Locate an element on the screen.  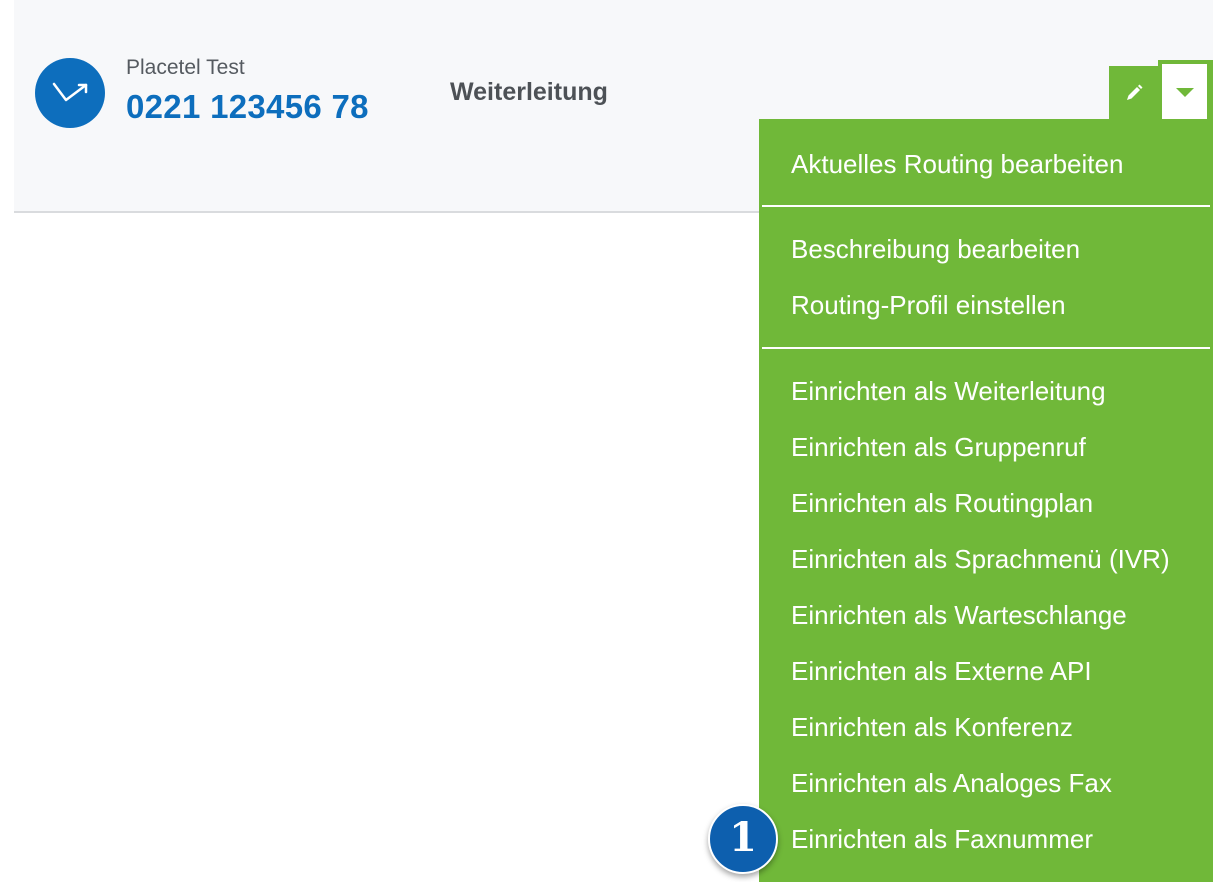
menu-item-setup-group-call: Einrichten als Gruppenruf is located at coordinates (938, 447).